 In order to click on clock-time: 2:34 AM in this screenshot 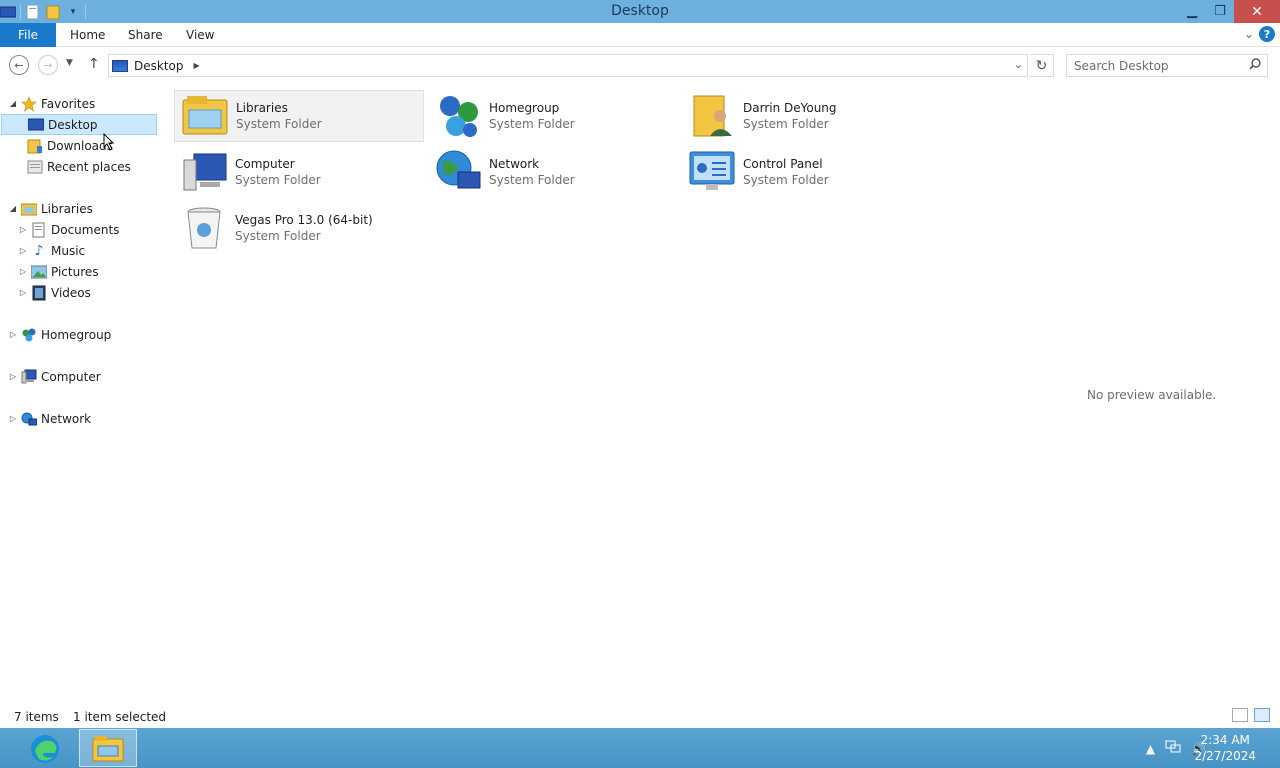, I will do `click(1225, 740)`.